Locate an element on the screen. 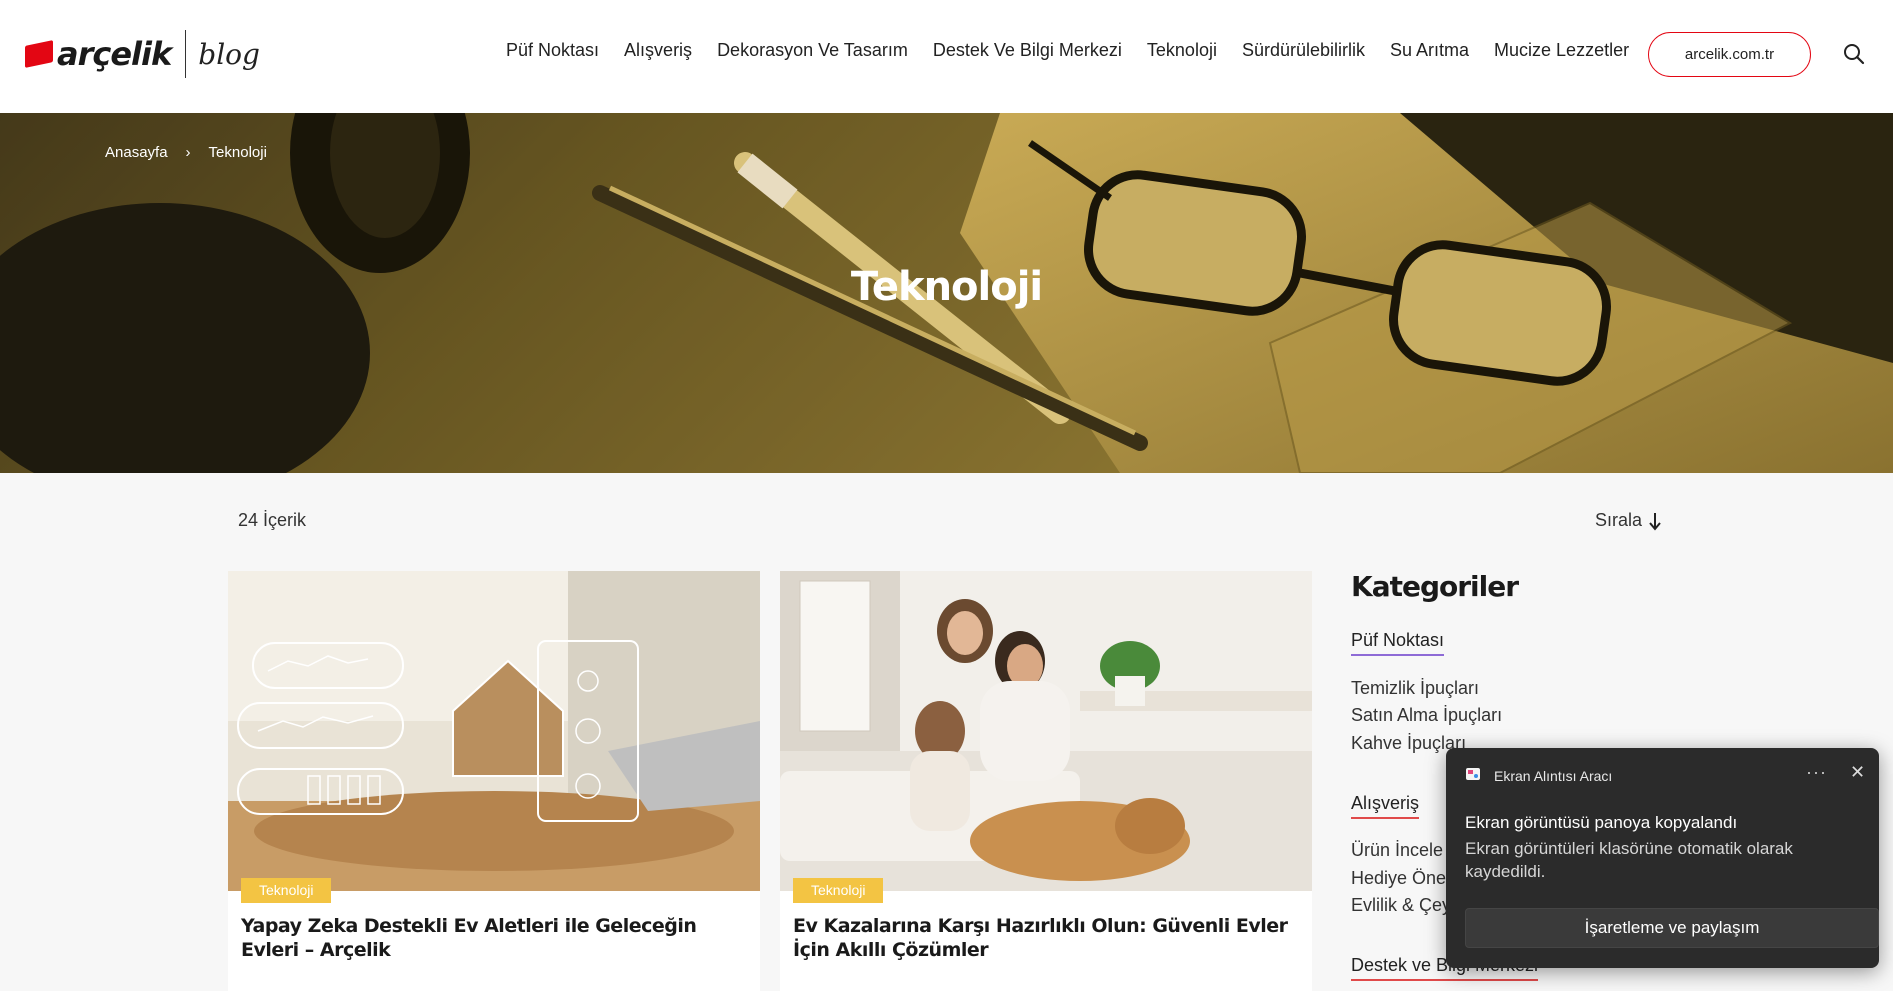 The width and height of the screenshot is (1893, 991). sort-button: Sırala is located at coordinates (1628, 520).